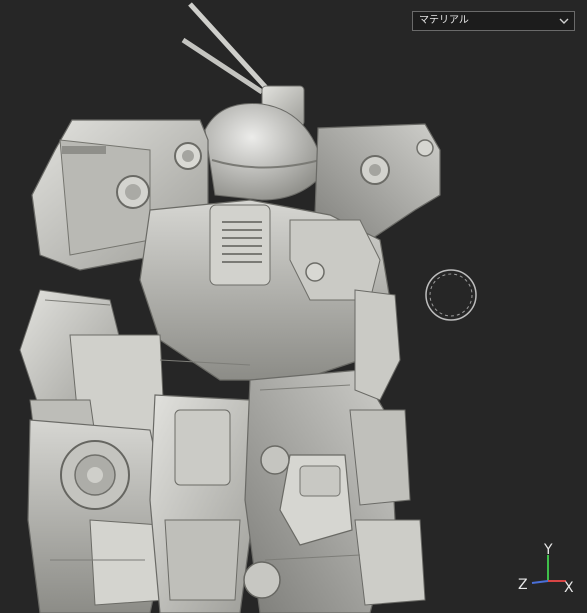  What do you see at coordinates (523, 585) in the screenshot?
I see `axis-z-label: Z` at bounding box center [523, 585].